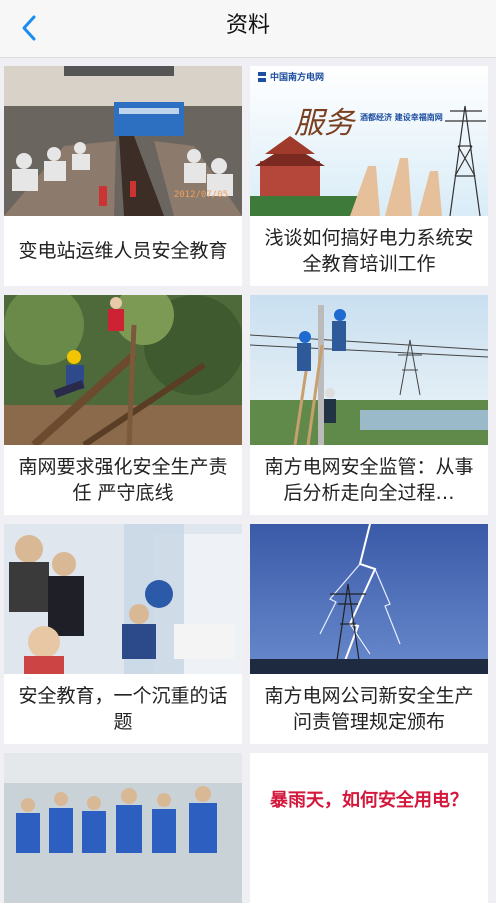  Describe the element at coordinates (123, 480) in the screenshot. I see `article-title: 南网要求强化安全生产责任 严守底线` at that location.